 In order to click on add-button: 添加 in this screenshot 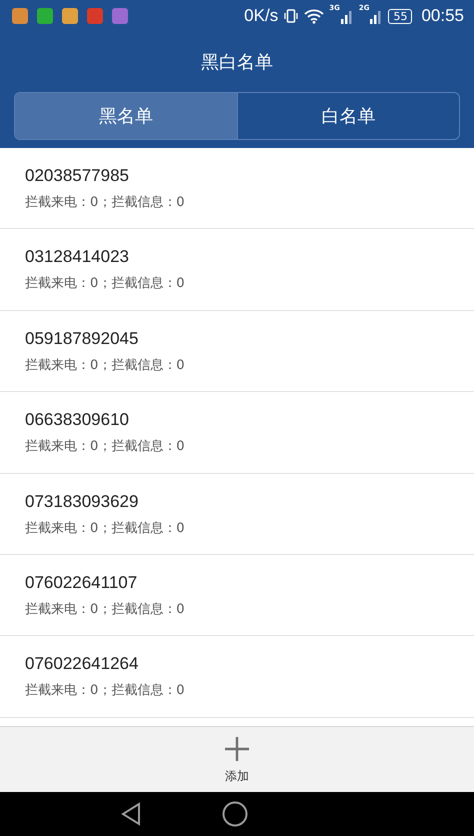, I will do `click(237, 759)`.